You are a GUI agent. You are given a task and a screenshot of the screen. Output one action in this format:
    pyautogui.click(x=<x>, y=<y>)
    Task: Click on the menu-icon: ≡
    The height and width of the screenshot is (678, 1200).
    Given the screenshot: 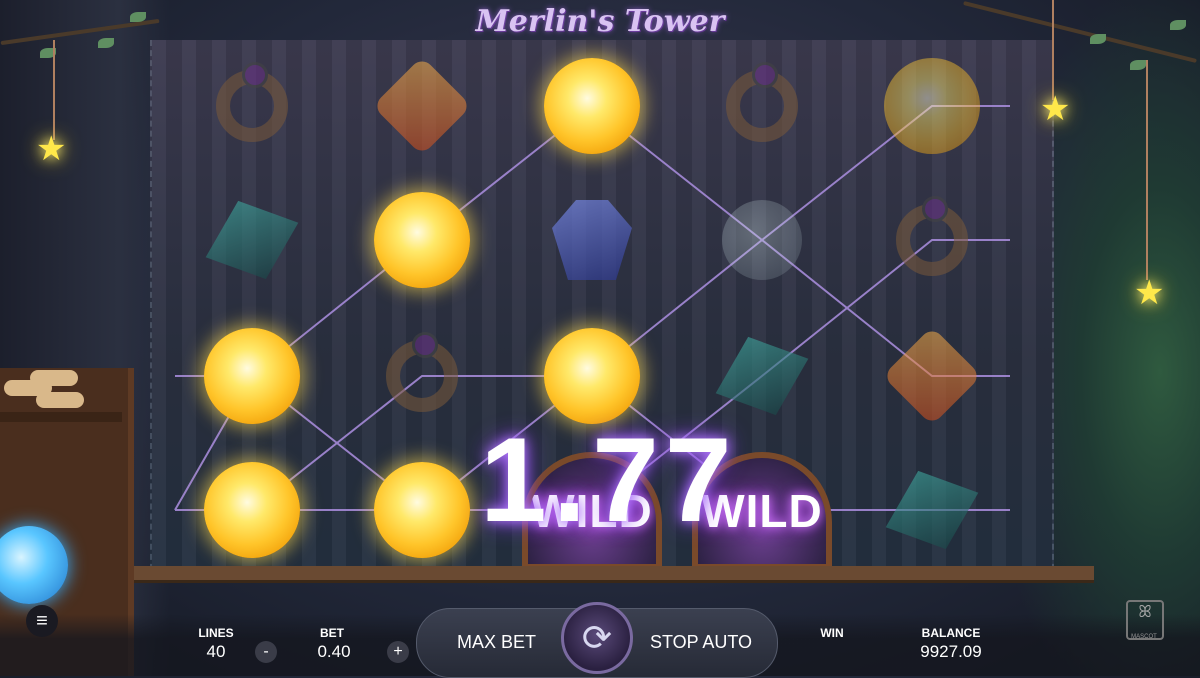 What is the action you would take?
    pyautogui.click(x=42, y=621)
    